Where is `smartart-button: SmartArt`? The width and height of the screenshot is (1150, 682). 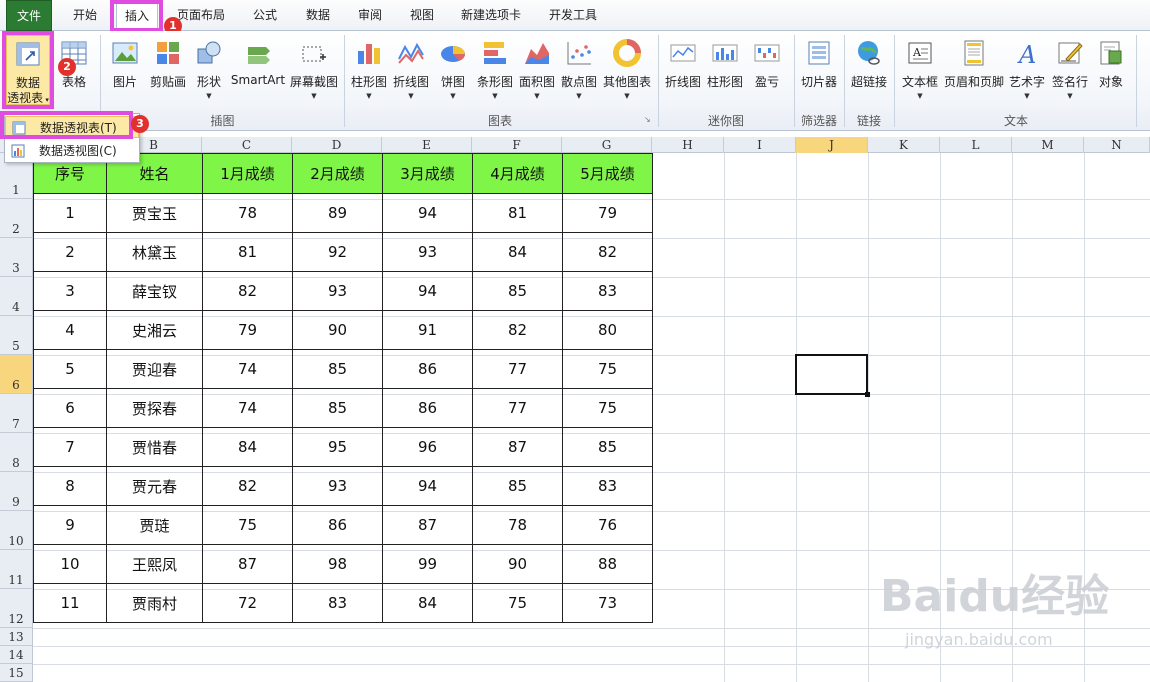 smartart-button: SmartArt is located at coordinates (258, 70).